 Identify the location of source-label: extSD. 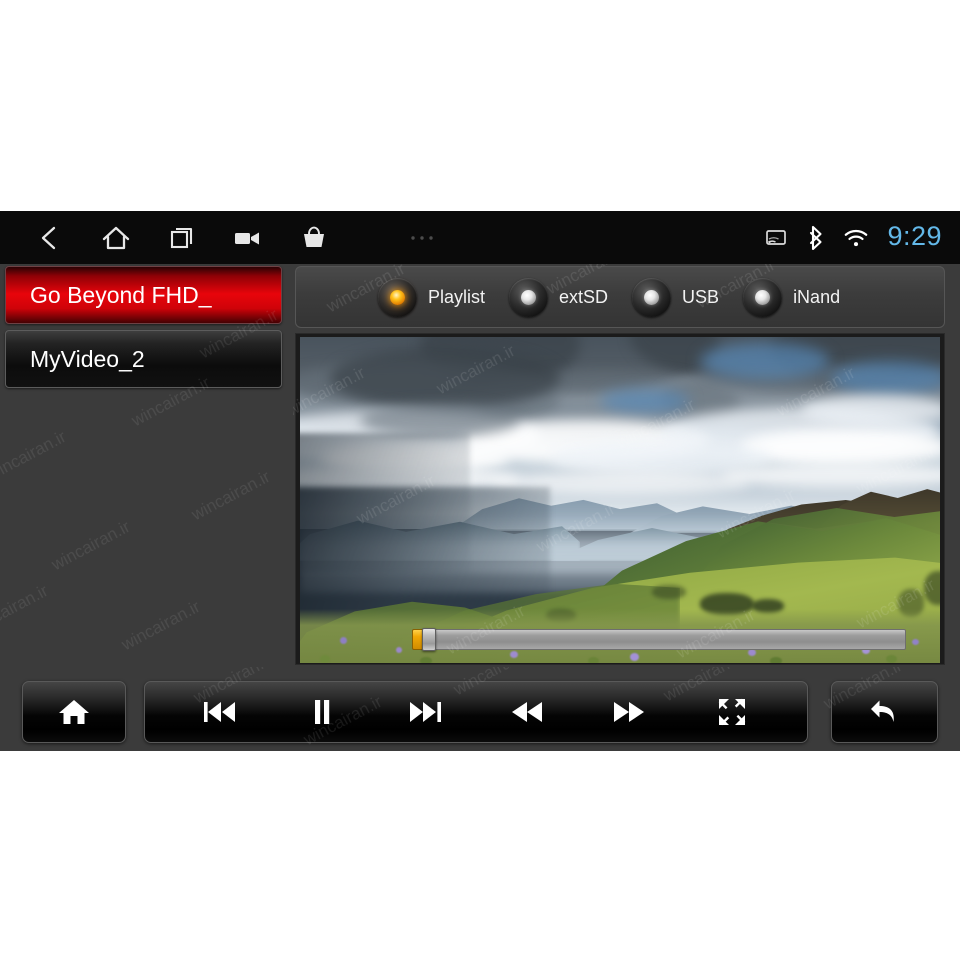
(584, 296).